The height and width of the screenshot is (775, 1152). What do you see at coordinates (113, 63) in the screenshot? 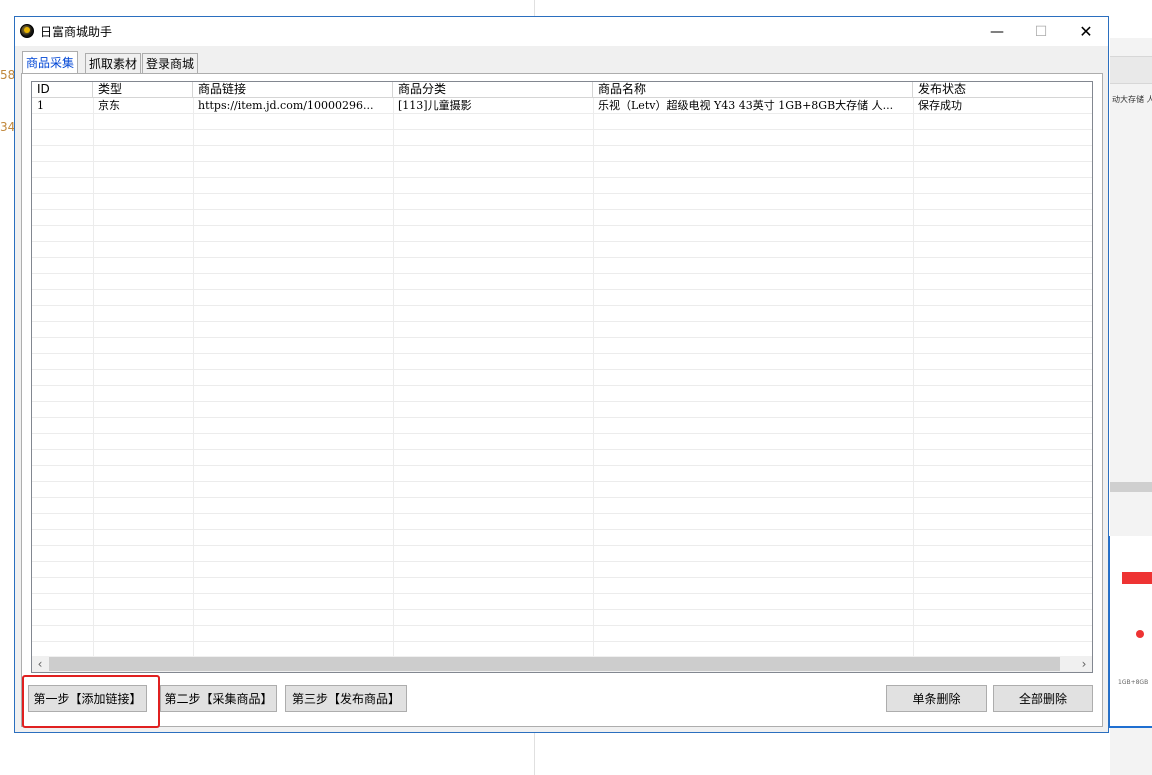
I see `tab-grab-material: 抓取素材` at bounding box center [113, 63].